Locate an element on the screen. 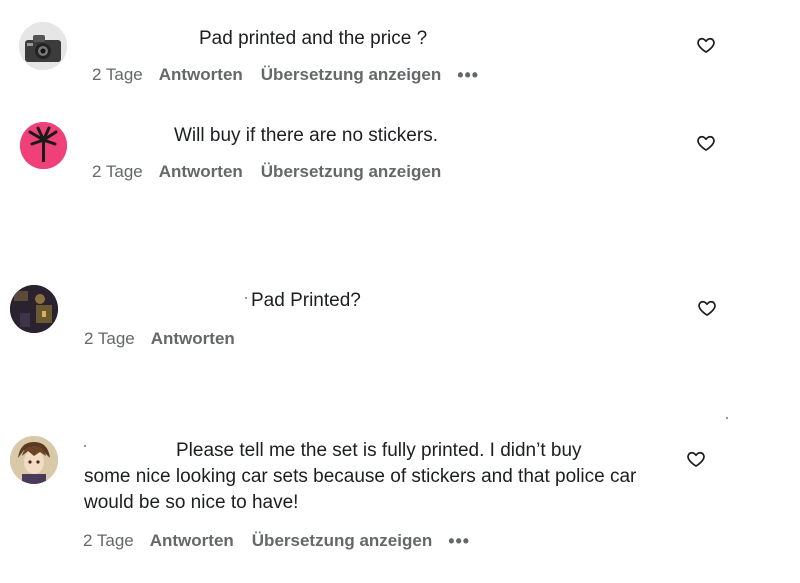 The width and height of the screenshot is (800, 583). comment-meta: 2 Tage Antworten Übersetzung anzeigen is located at coordinates (275, 172).